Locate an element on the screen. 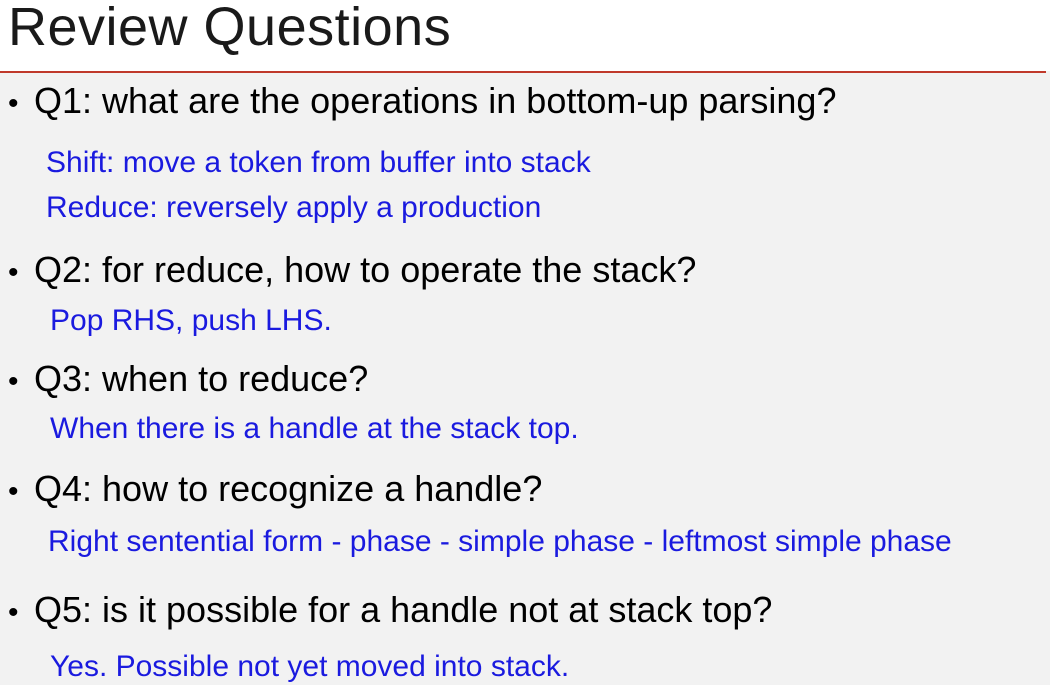 Image resolution: width=1050 pixels, height=685 pixels. answer-1-line-2: Reduce: reversely apply a production is located at coordinates (294, 207).